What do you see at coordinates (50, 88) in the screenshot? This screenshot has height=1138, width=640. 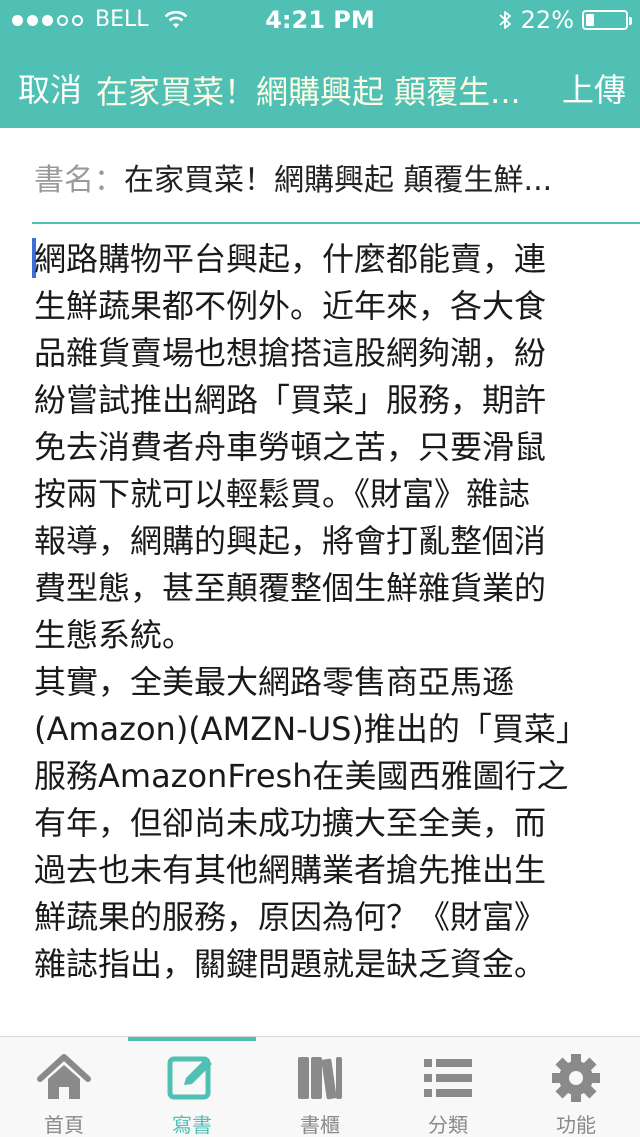 I see `cancel-button: 取消` at bounding box center [50, 88].